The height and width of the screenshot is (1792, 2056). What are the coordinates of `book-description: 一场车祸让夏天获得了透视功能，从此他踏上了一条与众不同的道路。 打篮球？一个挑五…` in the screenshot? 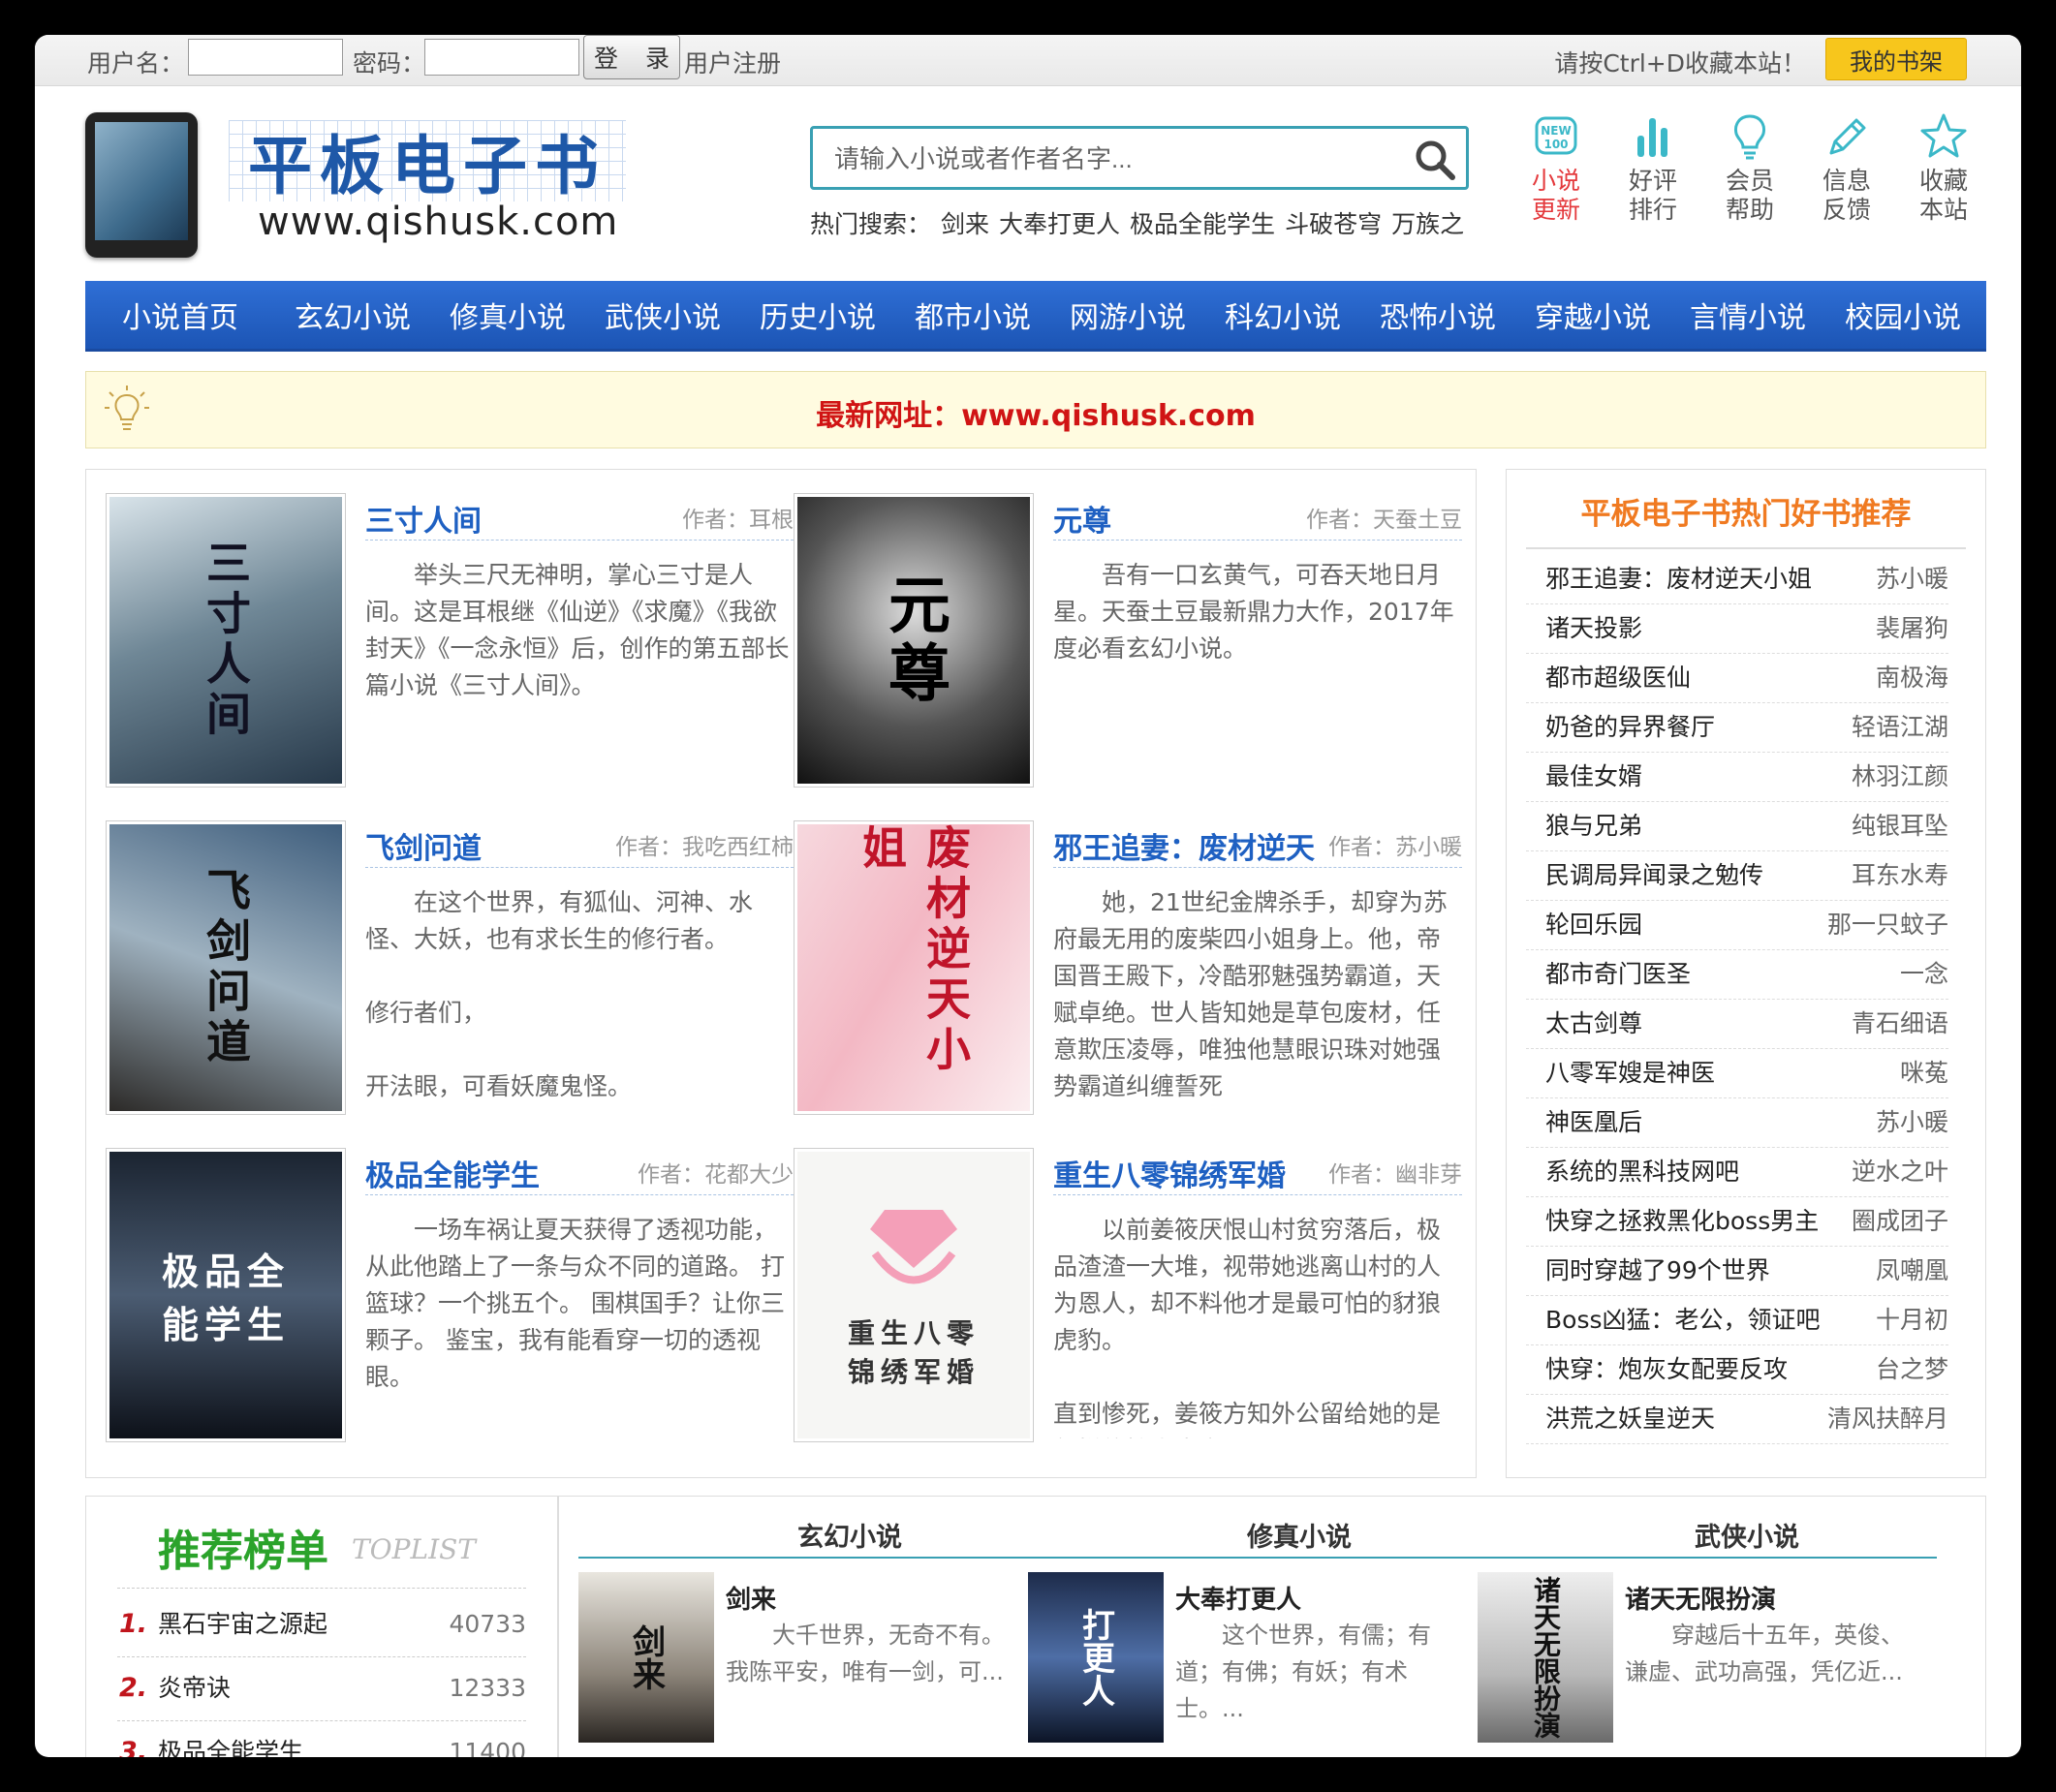 It's located at (575, 1303).